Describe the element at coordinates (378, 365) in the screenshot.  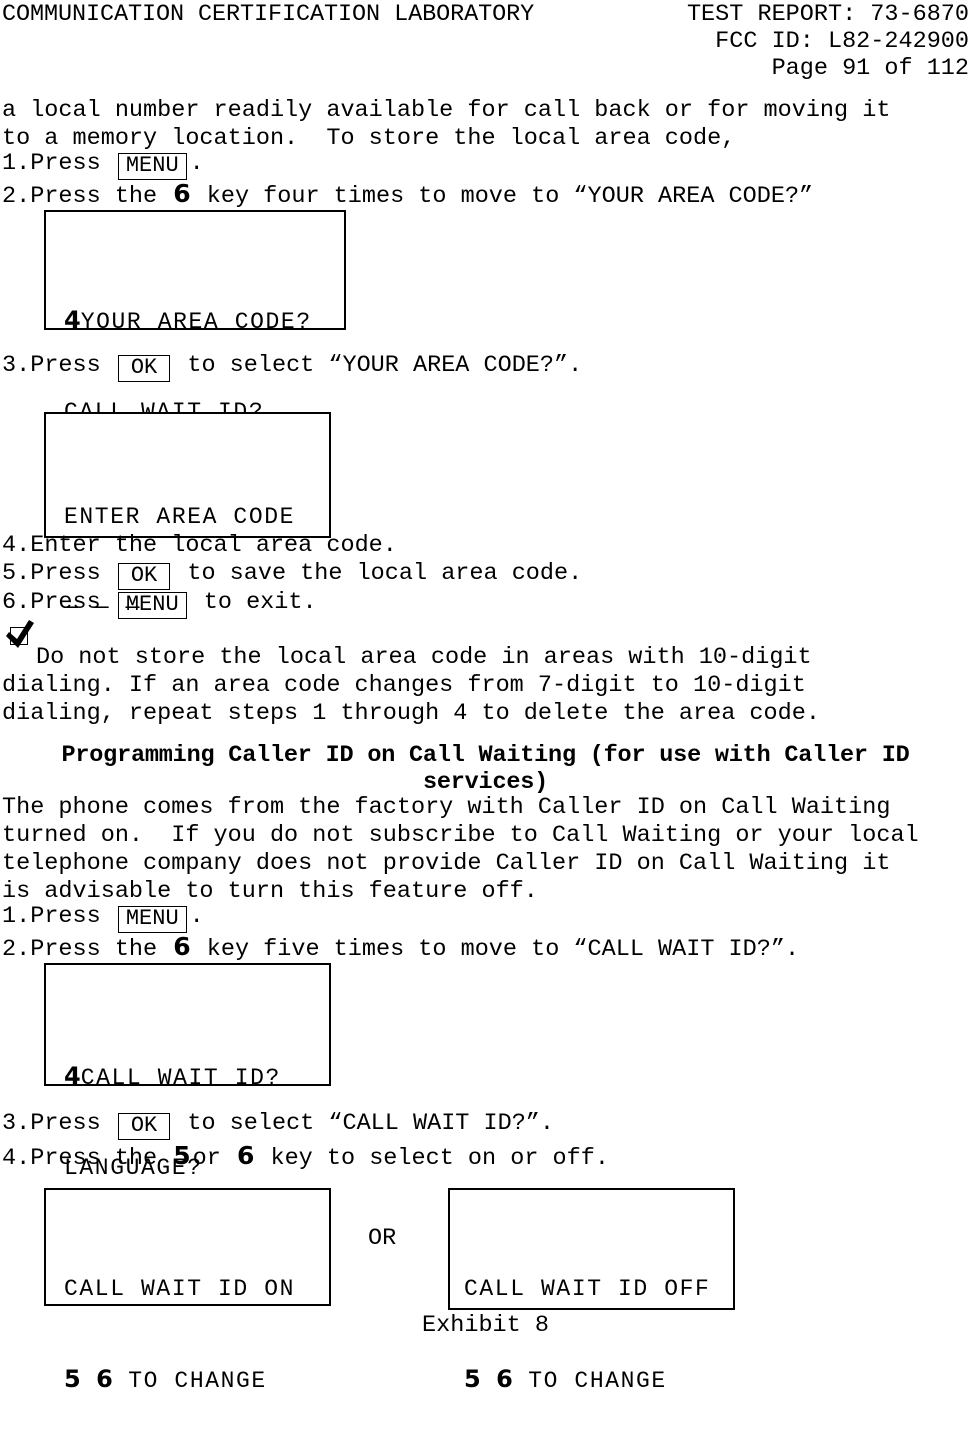
I see `step-text-post: to select “YOUR AREA CODE?”.` at that location.